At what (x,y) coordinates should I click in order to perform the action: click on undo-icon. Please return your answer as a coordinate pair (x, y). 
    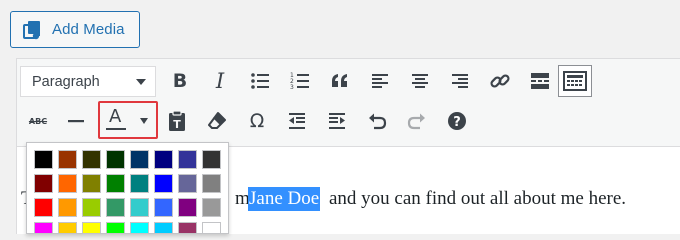
    Looking at the image, I should click on (378, 121).